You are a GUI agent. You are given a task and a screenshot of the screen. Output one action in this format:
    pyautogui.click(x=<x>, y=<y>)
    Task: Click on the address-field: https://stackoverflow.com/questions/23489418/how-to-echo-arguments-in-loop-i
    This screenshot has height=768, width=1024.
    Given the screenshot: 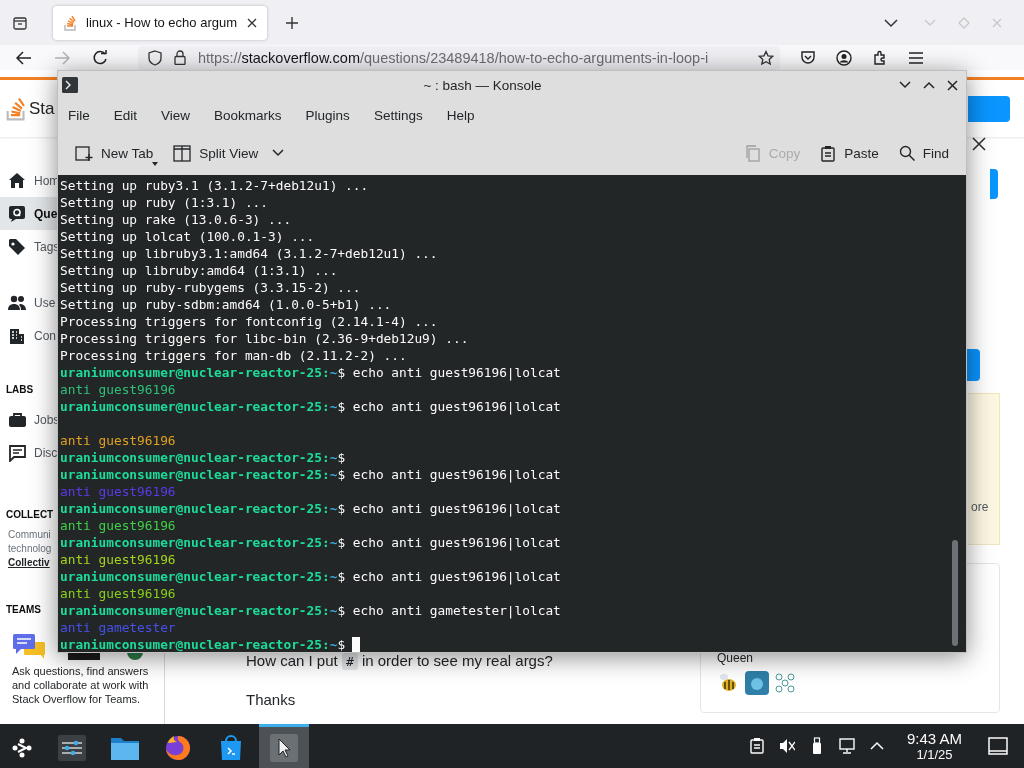 What is the action you would take?
    pyautogui.click(x=459, y=57)
    